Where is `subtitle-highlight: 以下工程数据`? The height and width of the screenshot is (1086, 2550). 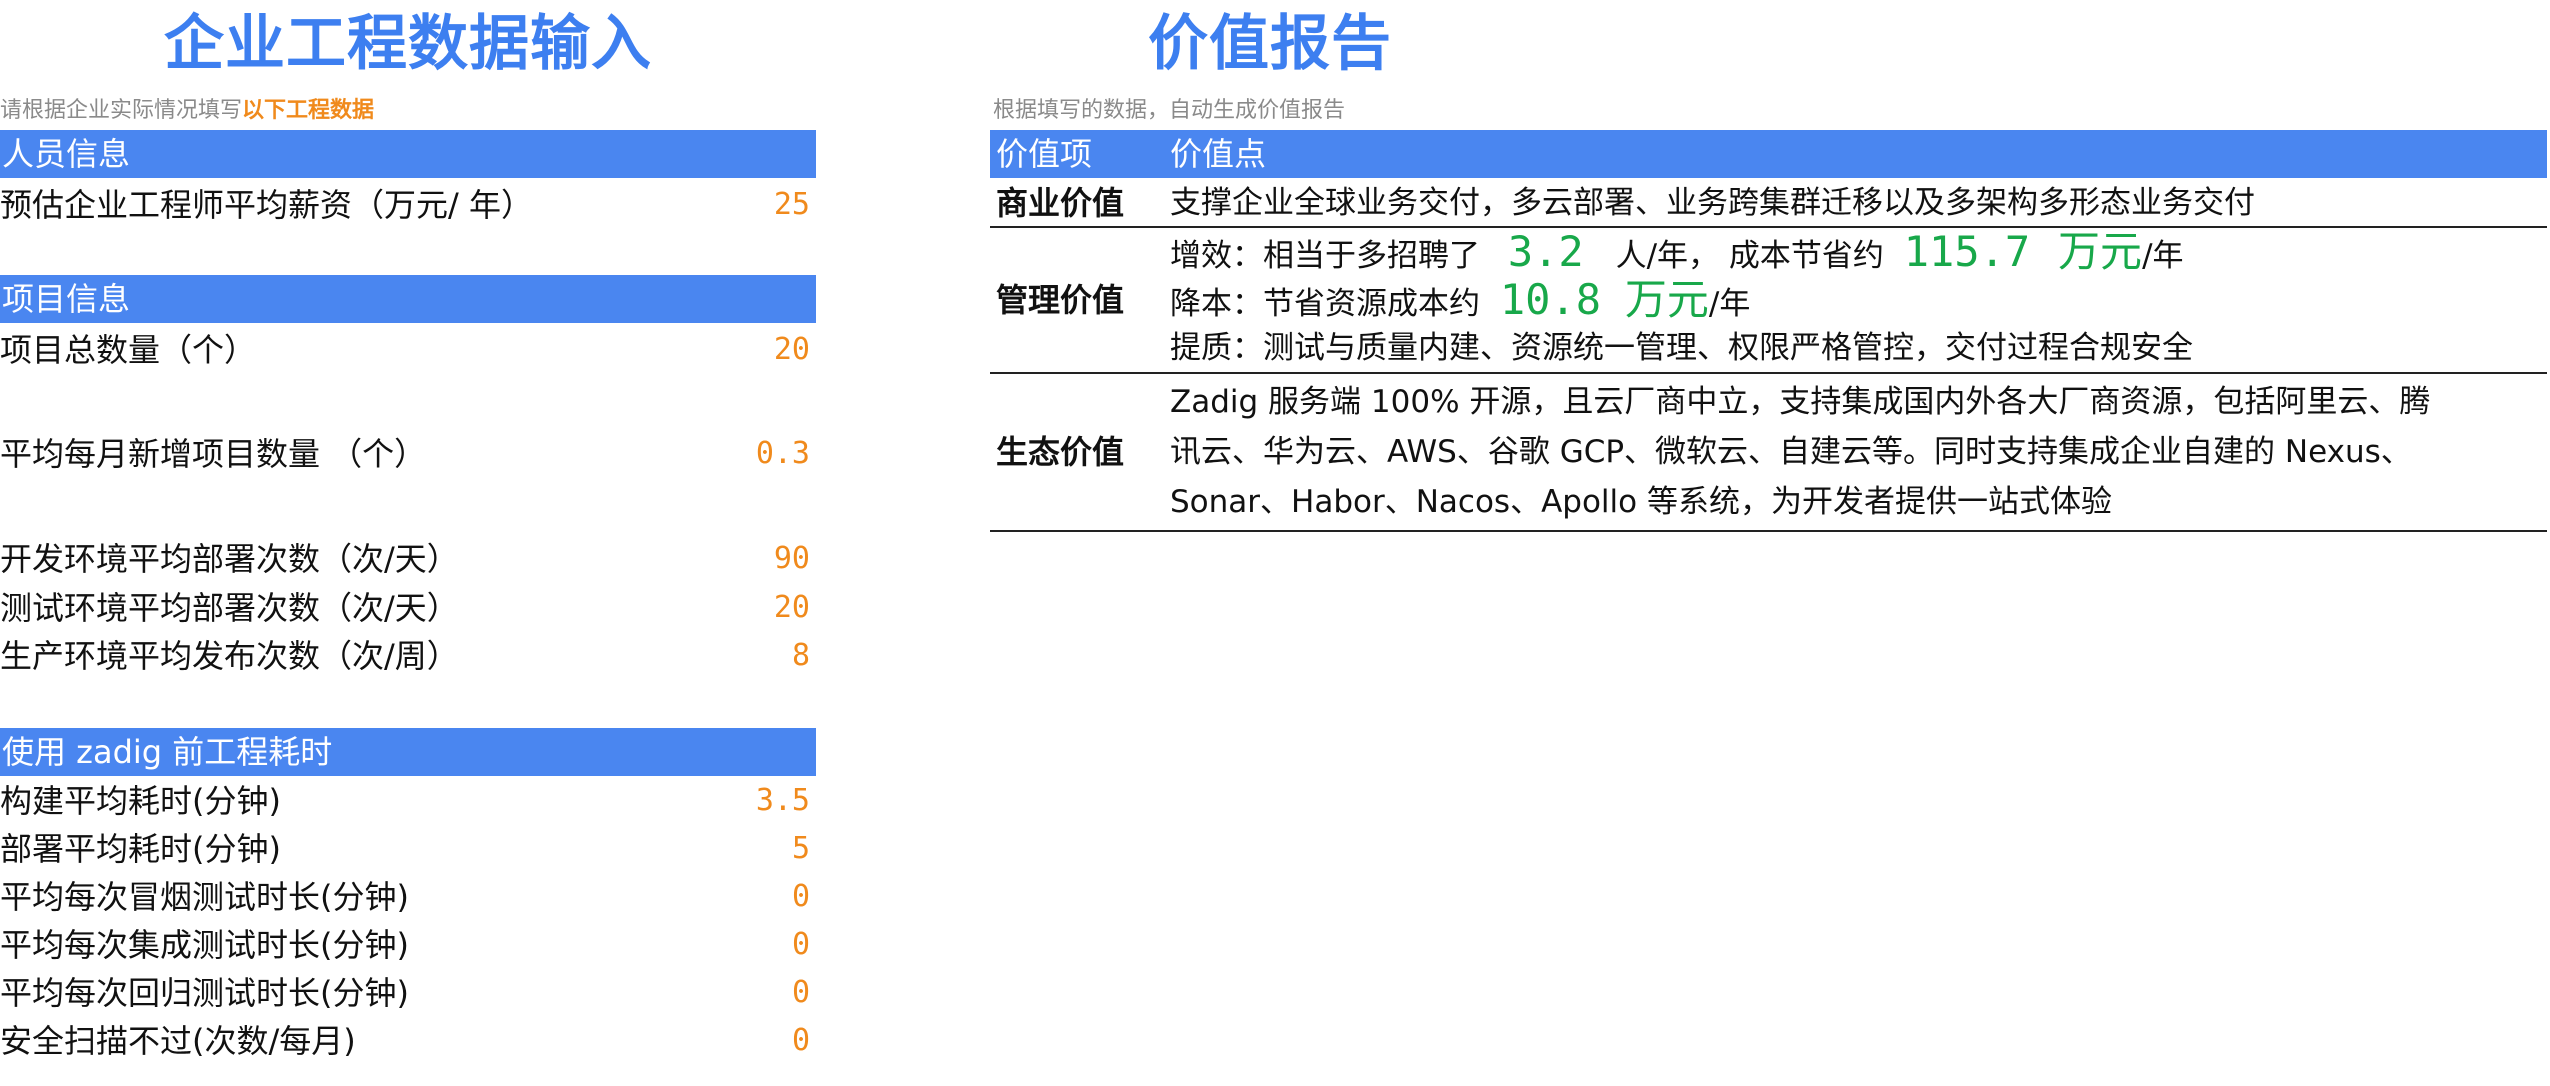
subtitle-highlight: 以下工程数据 is located at coordinates (308, 110).